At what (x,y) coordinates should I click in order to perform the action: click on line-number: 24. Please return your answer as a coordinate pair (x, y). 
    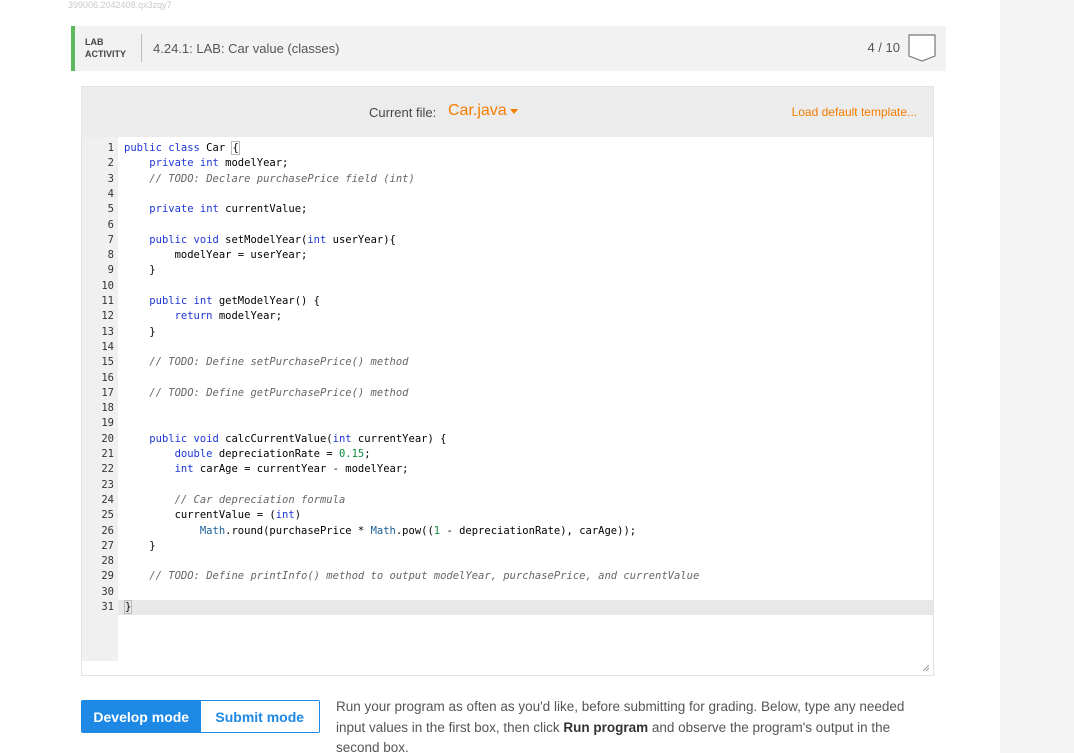
    Looking at the image, I should click on (107, 499).